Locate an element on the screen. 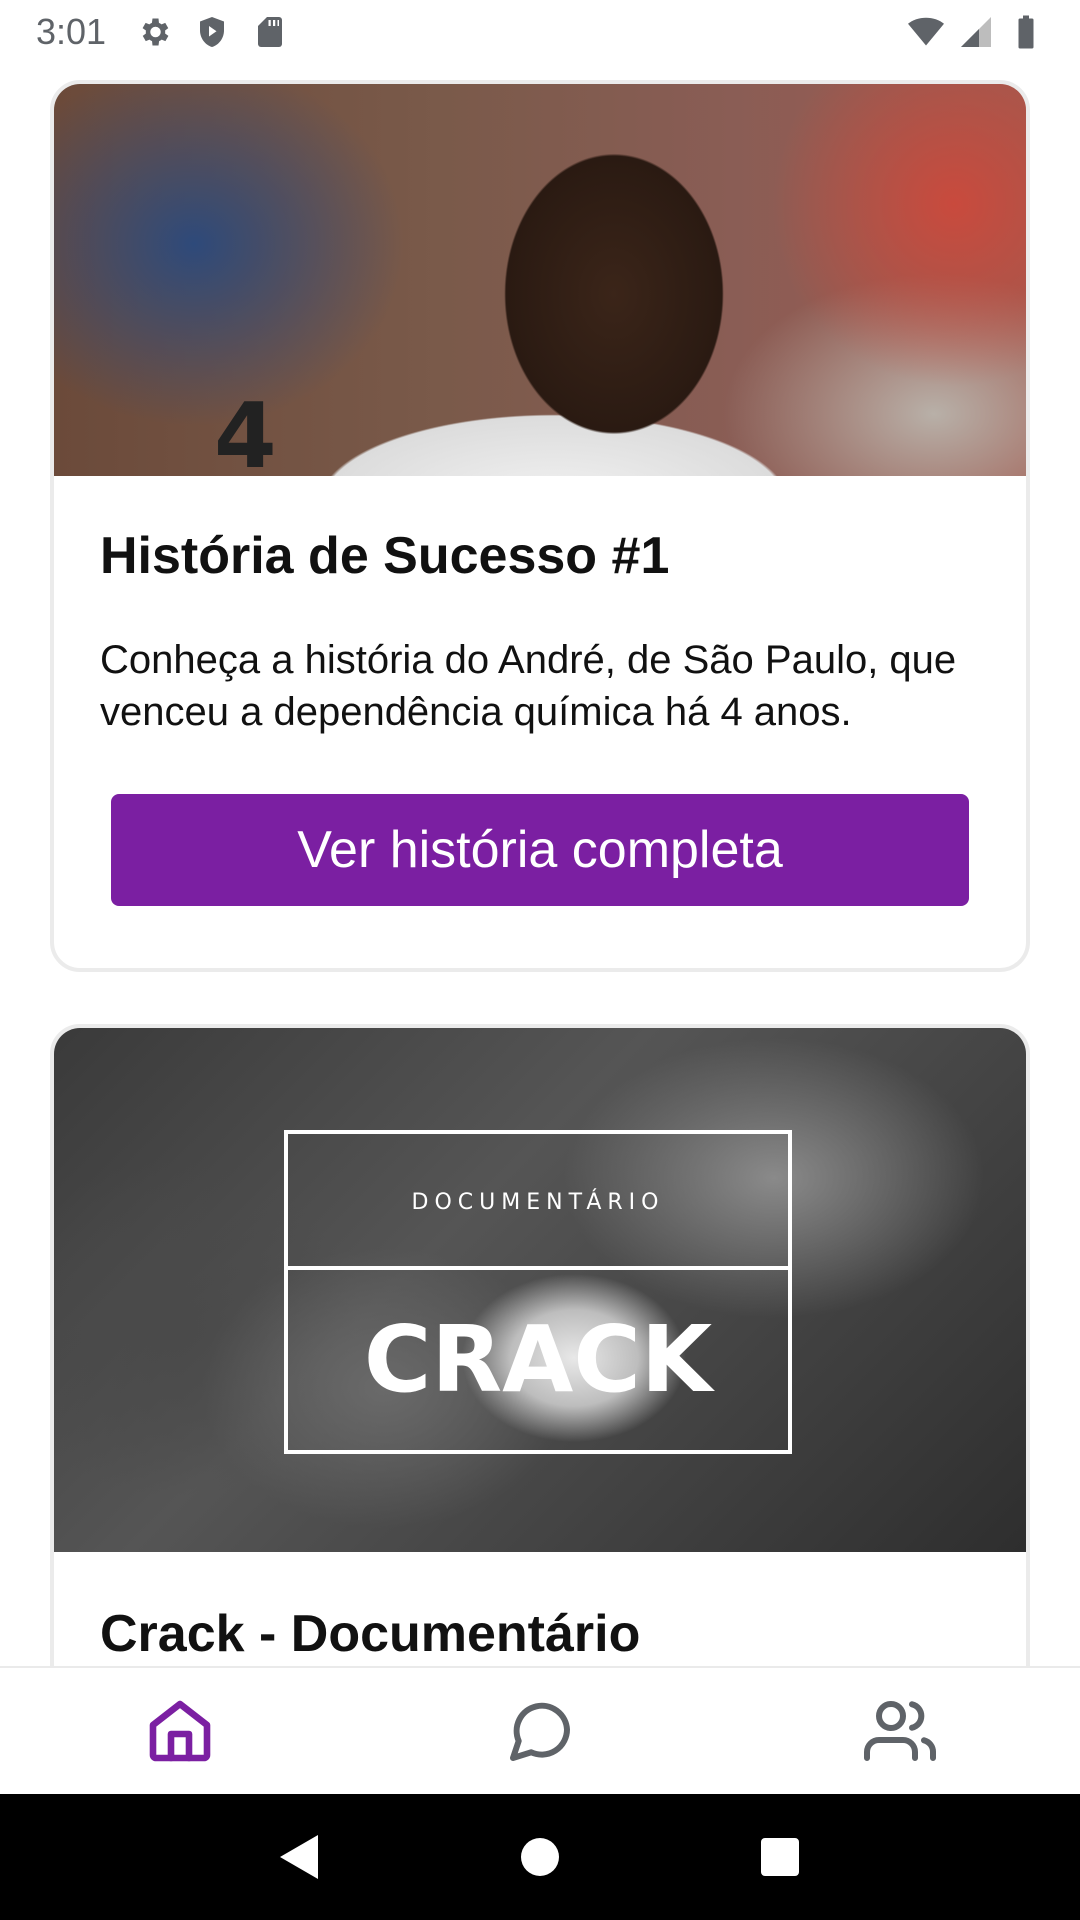 The width and height of the screenshot is (1080, 1920). nav-item-home is located at coordinates (180, 1731).